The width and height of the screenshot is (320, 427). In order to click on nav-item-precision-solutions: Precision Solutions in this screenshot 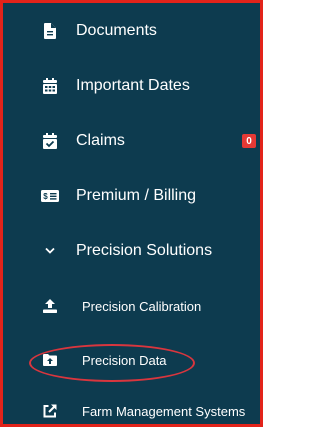, I will do `click(131, 251)`.